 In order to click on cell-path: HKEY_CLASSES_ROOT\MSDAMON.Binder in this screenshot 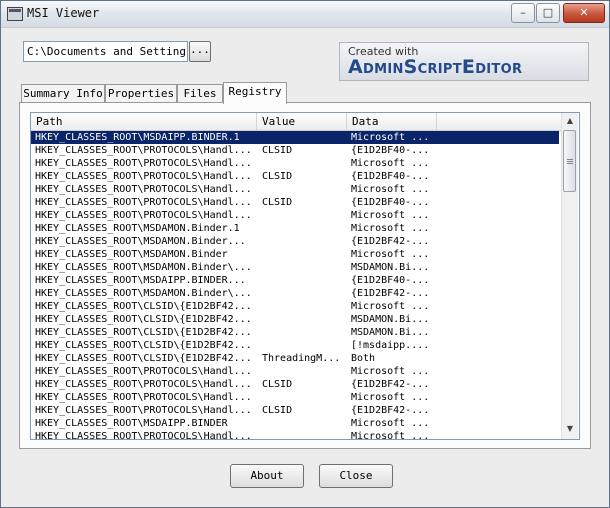, I will do `click(131, 254)`.